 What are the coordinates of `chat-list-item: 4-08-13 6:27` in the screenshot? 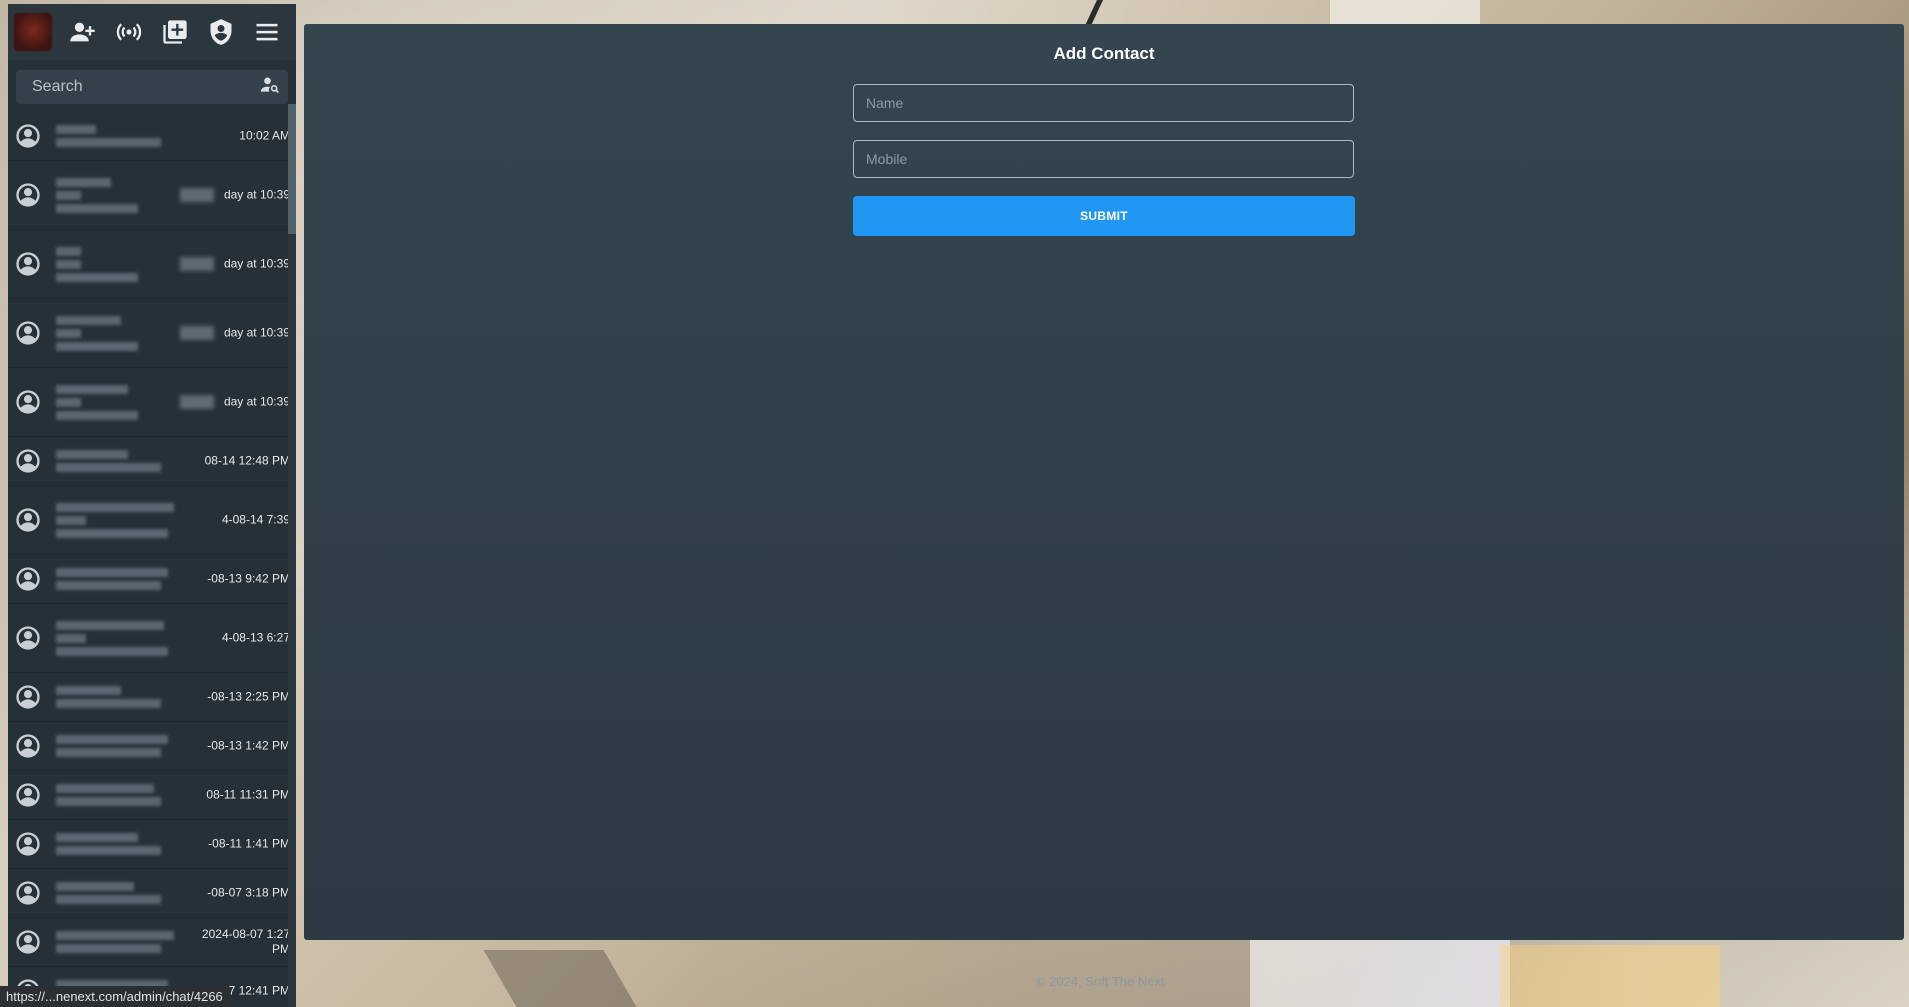 It's located at (152, 638).